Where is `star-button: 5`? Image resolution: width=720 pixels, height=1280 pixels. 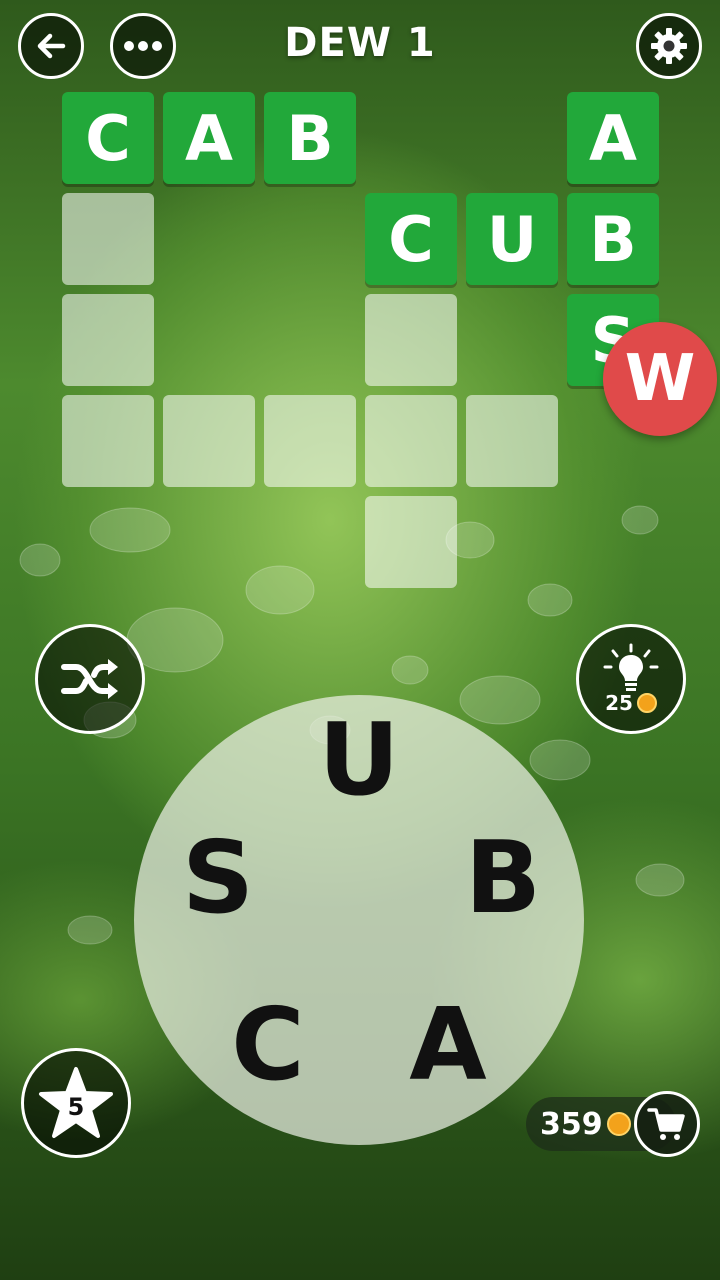 star-button: 5 is located at coordinates (76, 1103).